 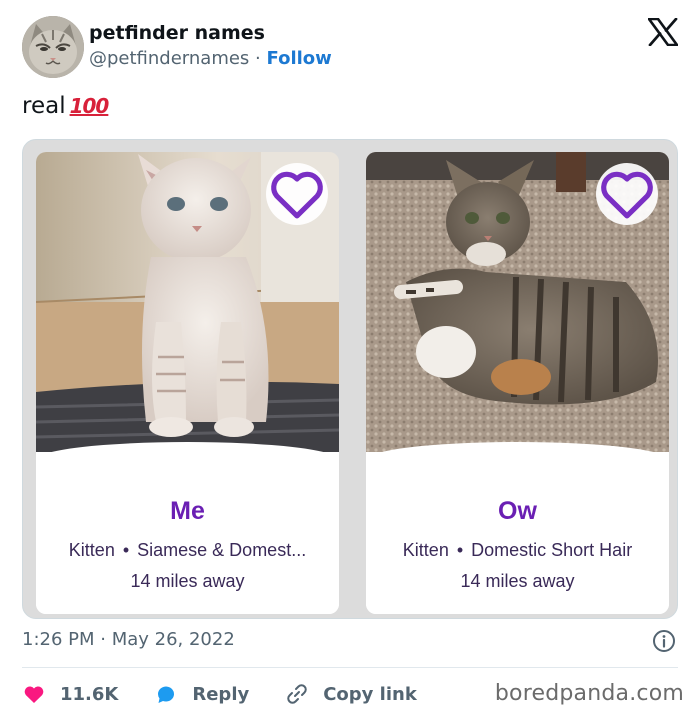 What do you see at coordinates (128, 639) in the screenshot?
I see `tweet-timestamp: 1:26 PM · May 26, 2022` at bounding box center [128, 639].